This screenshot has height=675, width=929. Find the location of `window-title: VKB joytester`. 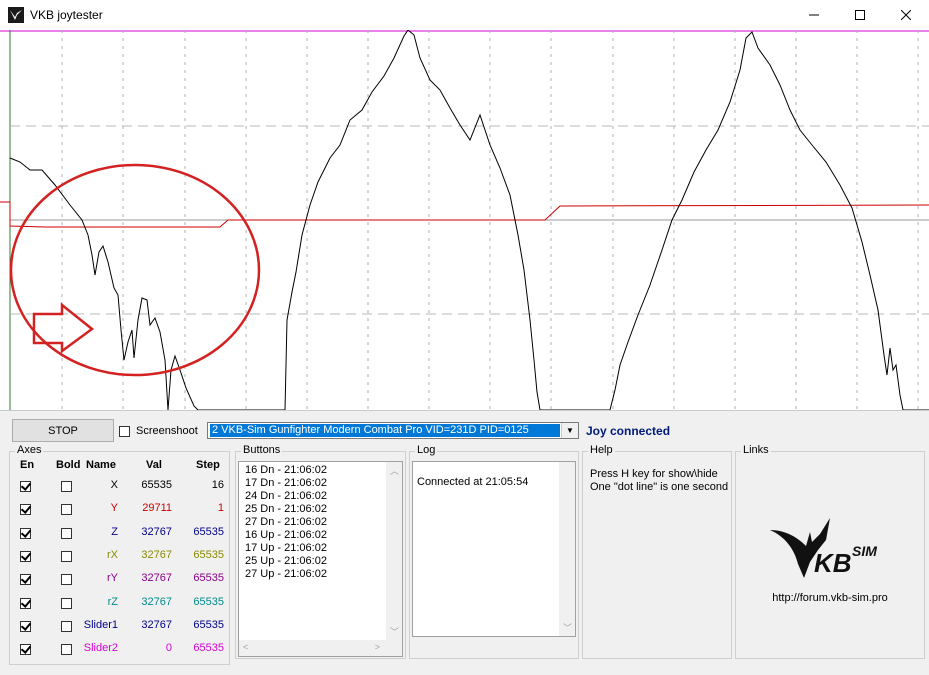

window-title: VKB joytester is located at coordinates (66, 15).